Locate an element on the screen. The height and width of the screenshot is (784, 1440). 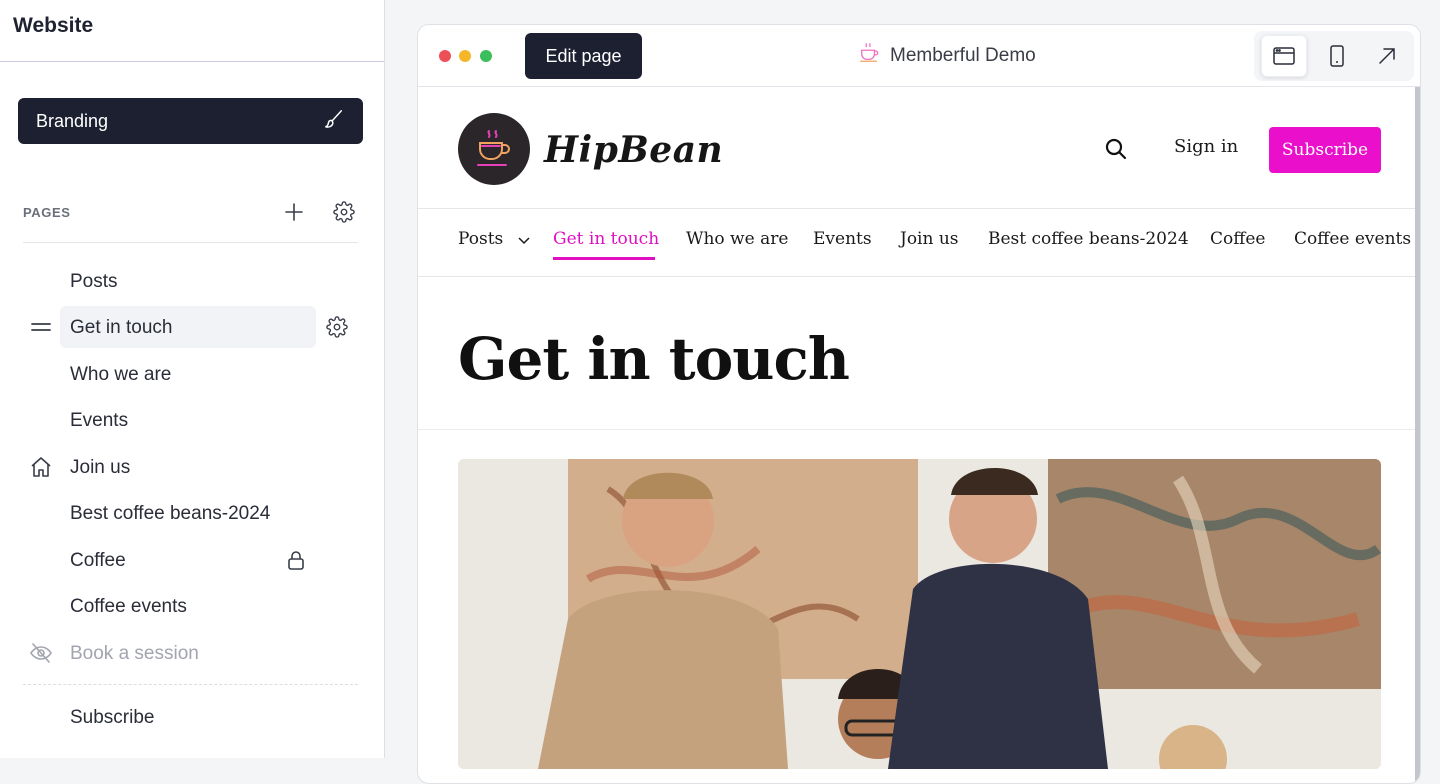
close-dot is located at coordinates (445, 56).